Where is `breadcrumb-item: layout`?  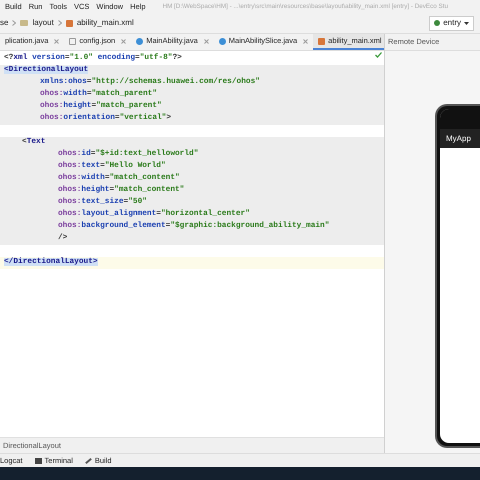 breadcrumb-item: layout is located at coordinates (43, 23).